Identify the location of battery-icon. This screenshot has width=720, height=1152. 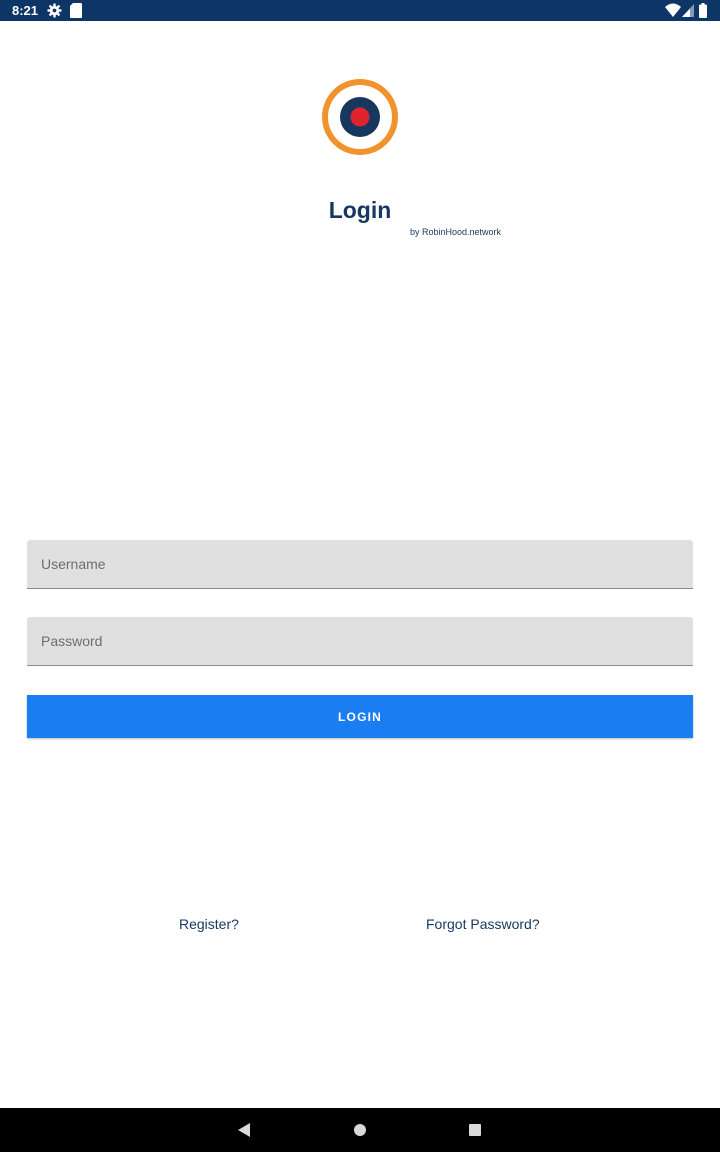
(703, 13).